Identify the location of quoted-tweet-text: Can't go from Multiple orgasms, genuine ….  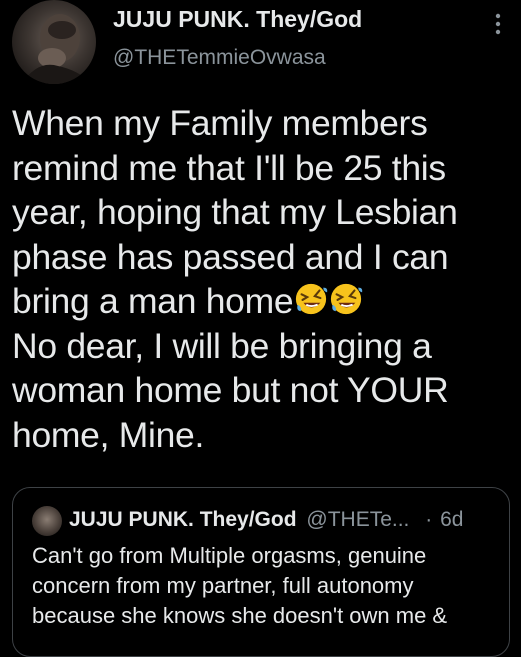
(267, 586).